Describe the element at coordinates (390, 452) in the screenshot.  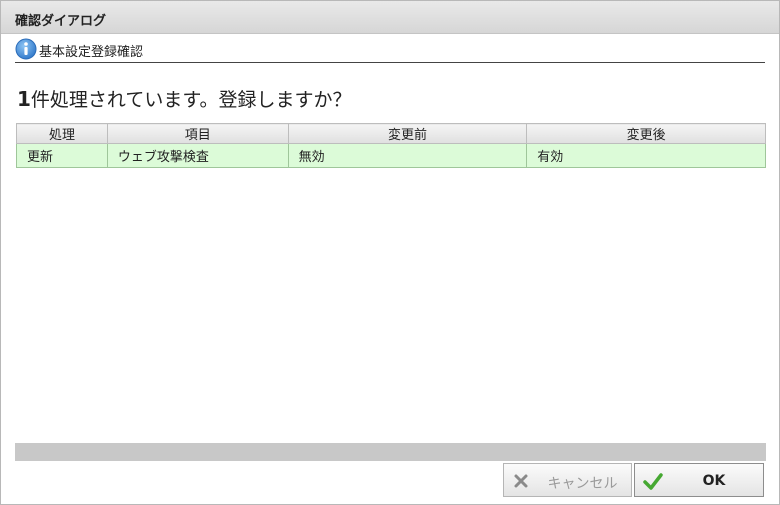
I see `footer-bar` at that location.